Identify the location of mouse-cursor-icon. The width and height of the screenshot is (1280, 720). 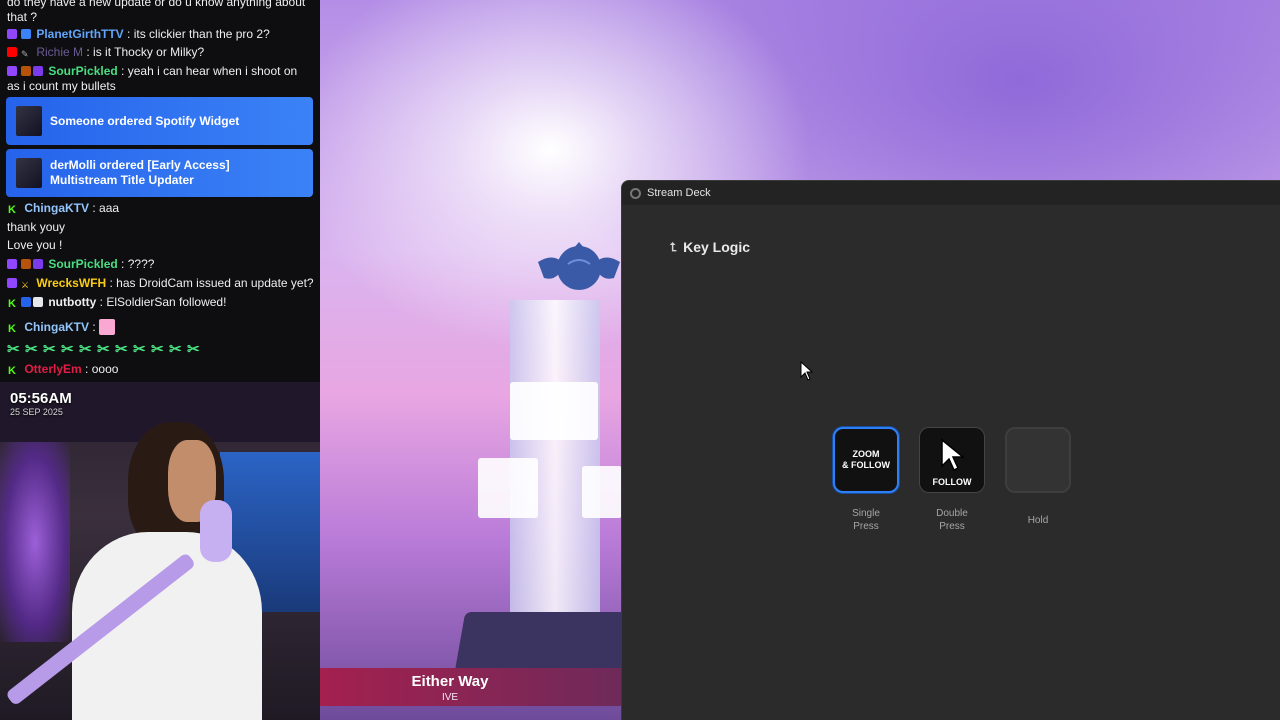
(807, 371).